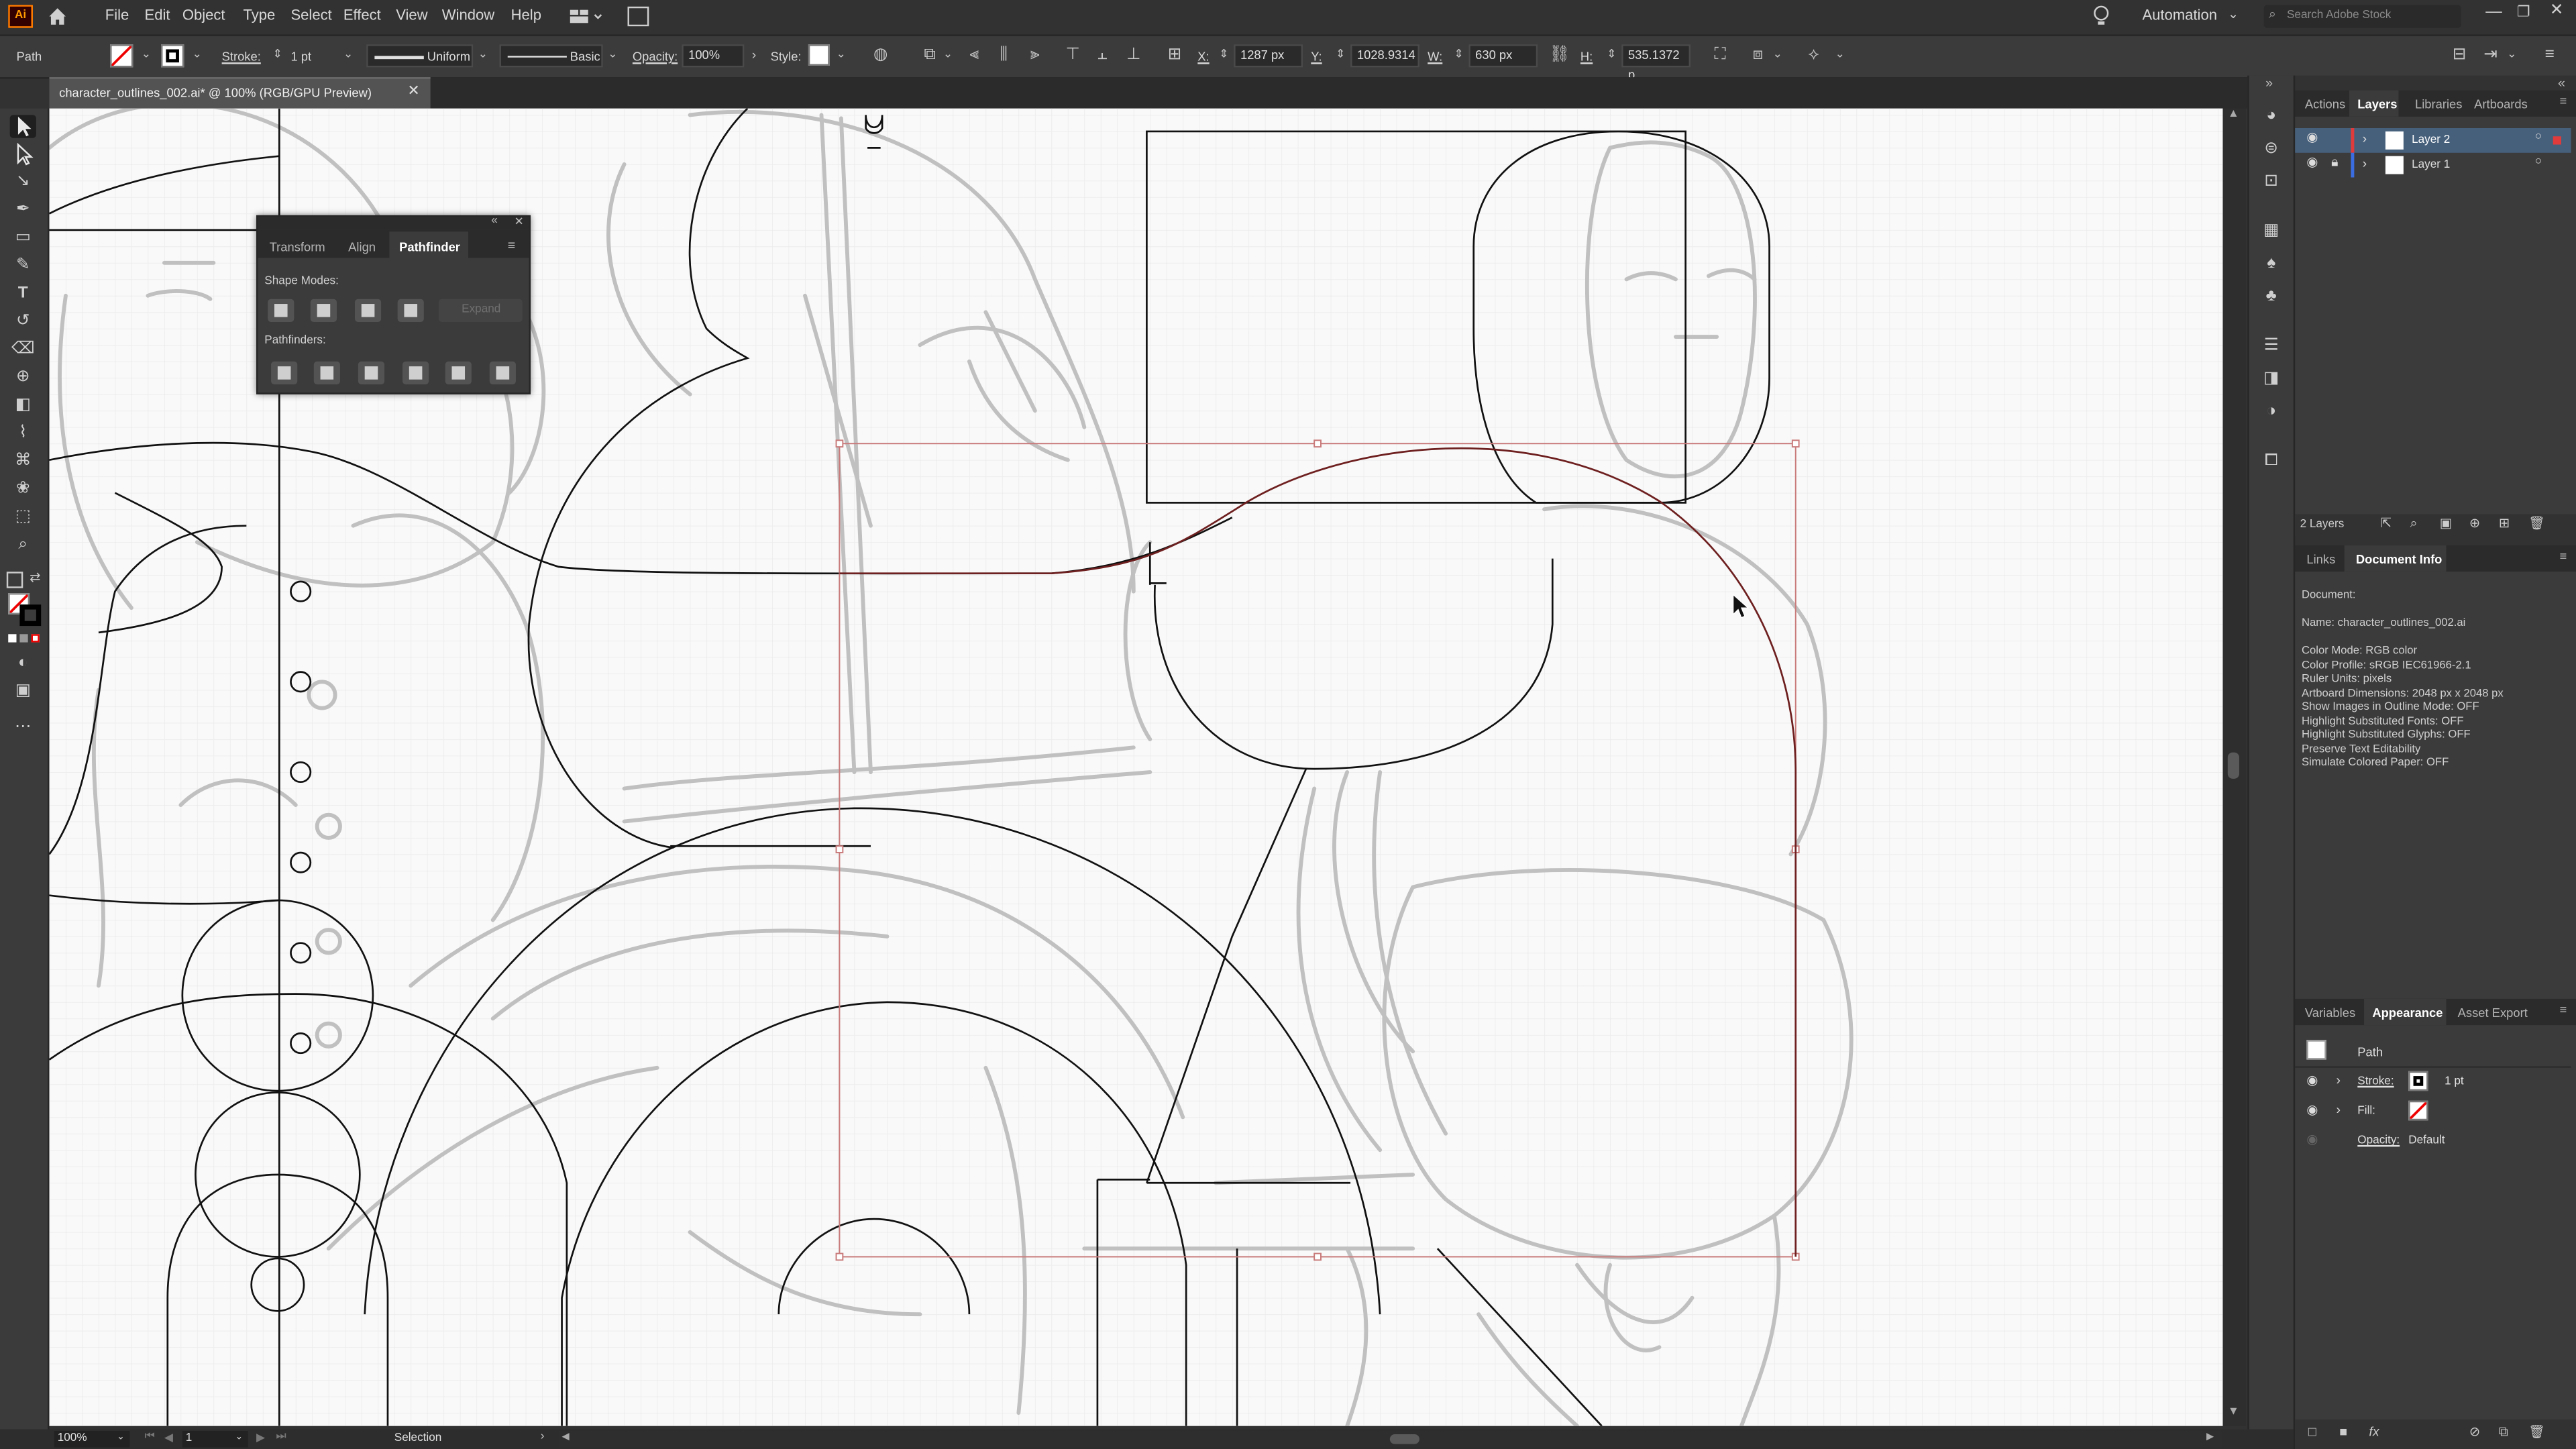 The width and height of the screenshot is (2576, 1449). What do you see at coordinates (2338, 1109) in the screenshot?
I see `expand-fill-icon: ›` at bounding box center [2338, 1109].